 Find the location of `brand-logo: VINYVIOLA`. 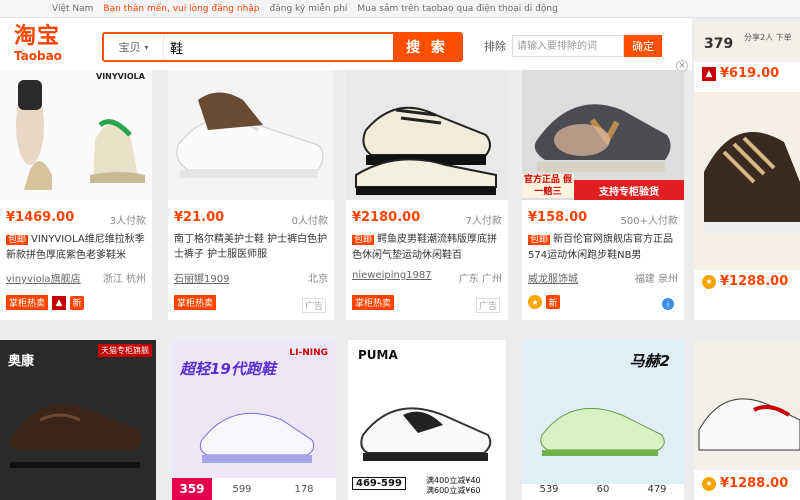

brand-logo: VINYVIOLA is located at coordinates (120, 76).